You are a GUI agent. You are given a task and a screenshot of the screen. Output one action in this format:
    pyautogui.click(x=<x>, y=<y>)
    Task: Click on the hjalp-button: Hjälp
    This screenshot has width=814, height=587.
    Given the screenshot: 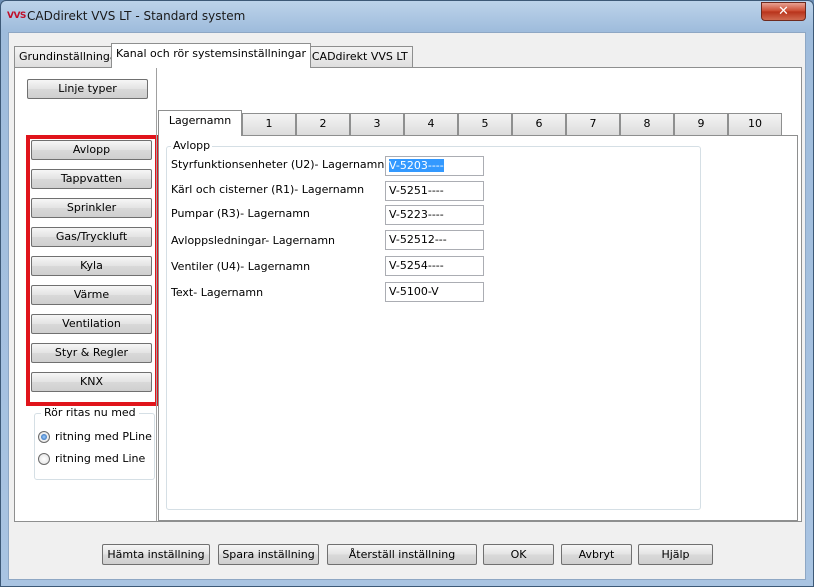 What is the action you would take?
    pyautogui.click(x=675, y=554)
    